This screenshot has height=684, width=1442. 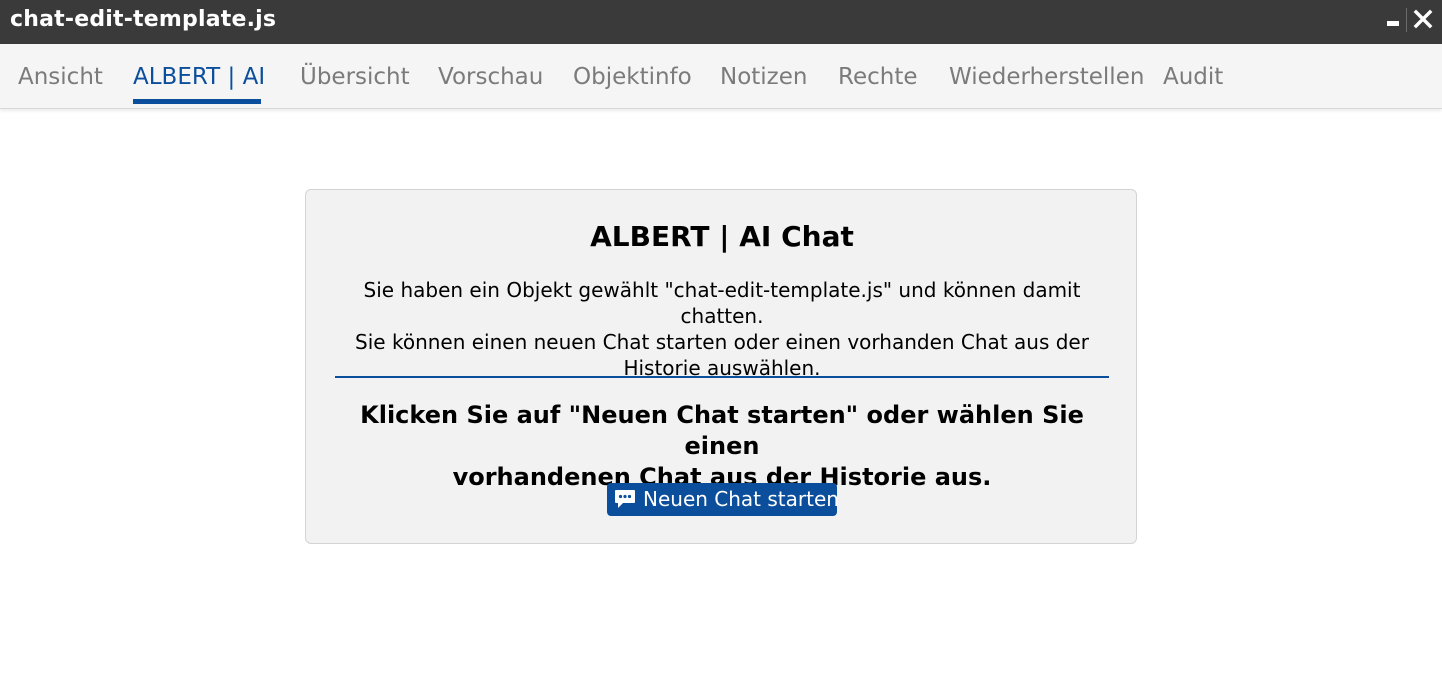 What do you see at coordinates (722, 236) in the screenshot?
I see `card-title: ALBERT | AI Chat` at bounding box center [722, 236].